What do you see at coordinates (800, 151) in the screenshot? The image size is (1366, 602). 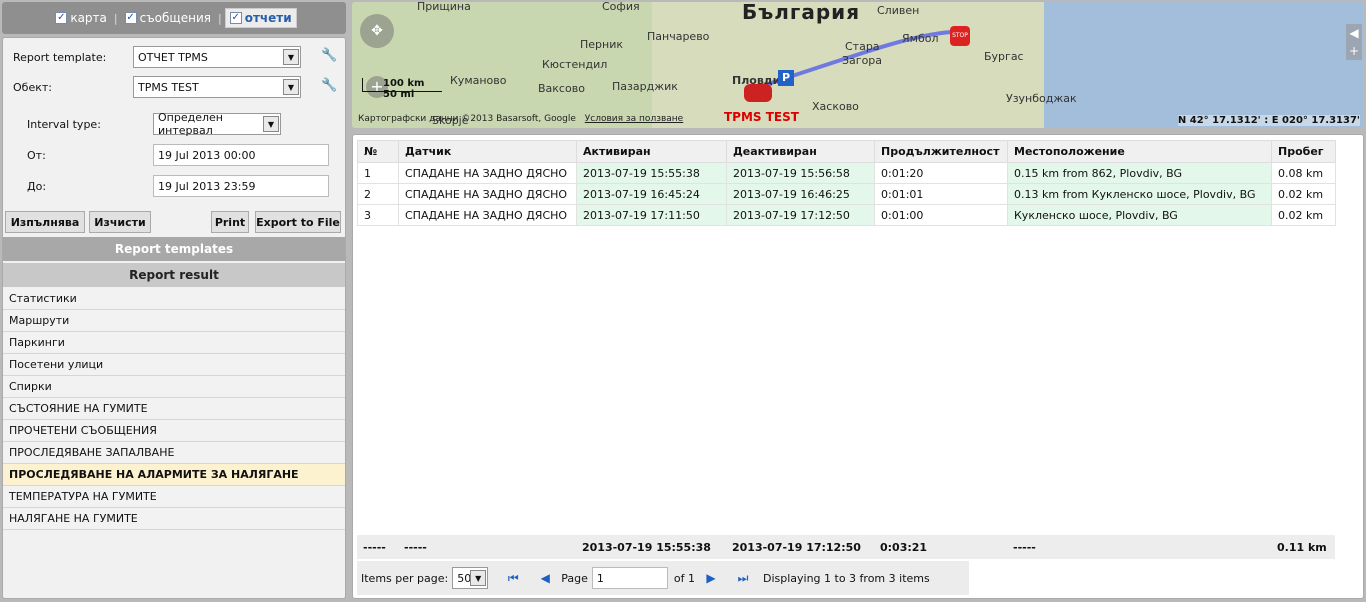 I see `column-header: Деактивиран` at bounding box center [800, 151].